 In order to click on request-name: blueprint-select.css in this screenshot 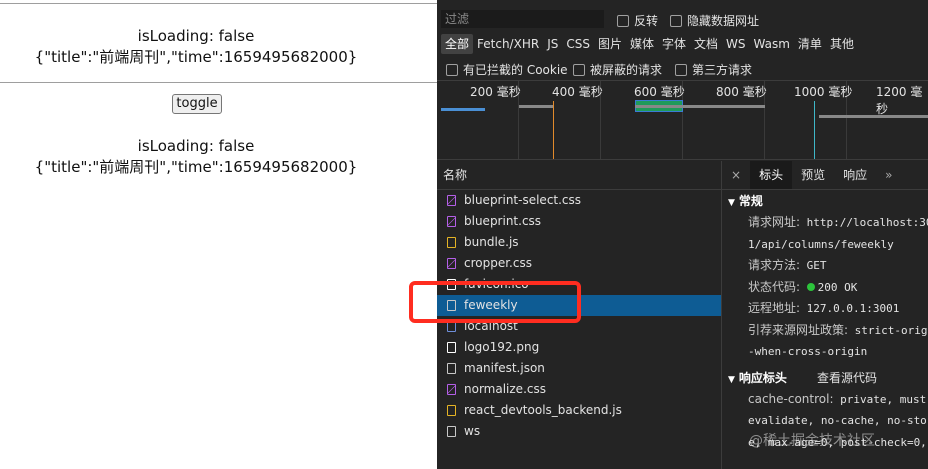, I will do `click(523, 200)`.